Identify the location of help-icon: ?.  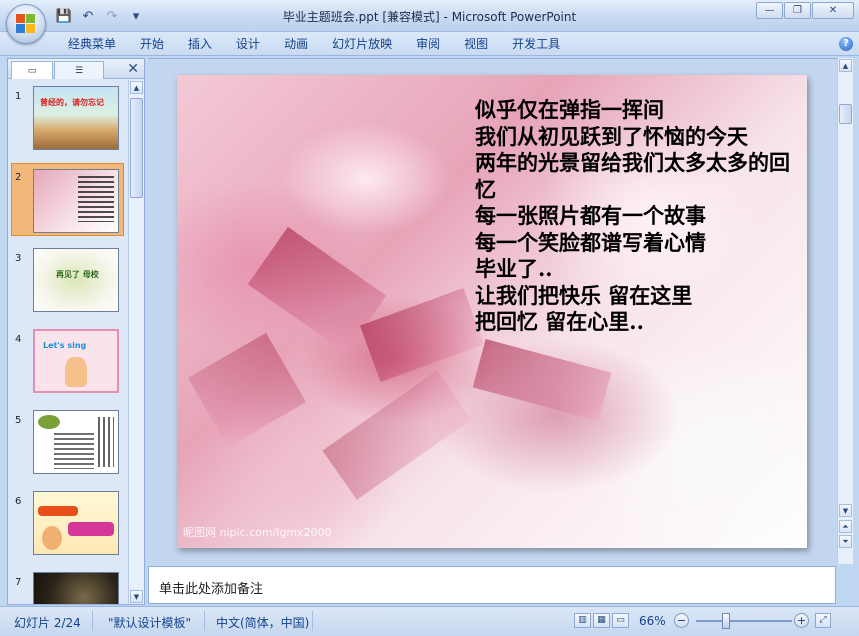
(846, 44).